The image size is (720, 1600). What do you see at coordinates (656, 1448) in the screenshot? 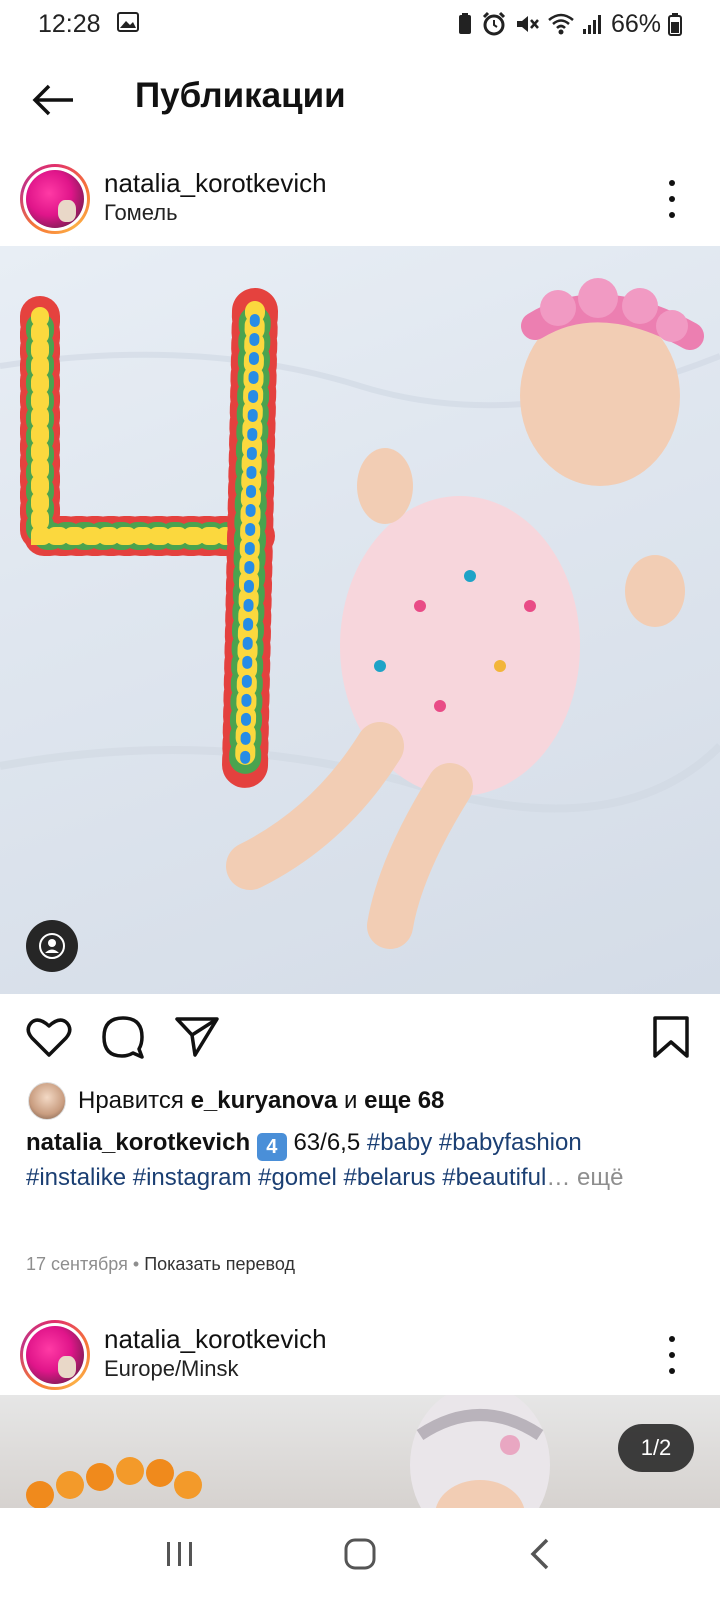
I see `carousel-counter: 1/2` at bounding box center [656, 1448].